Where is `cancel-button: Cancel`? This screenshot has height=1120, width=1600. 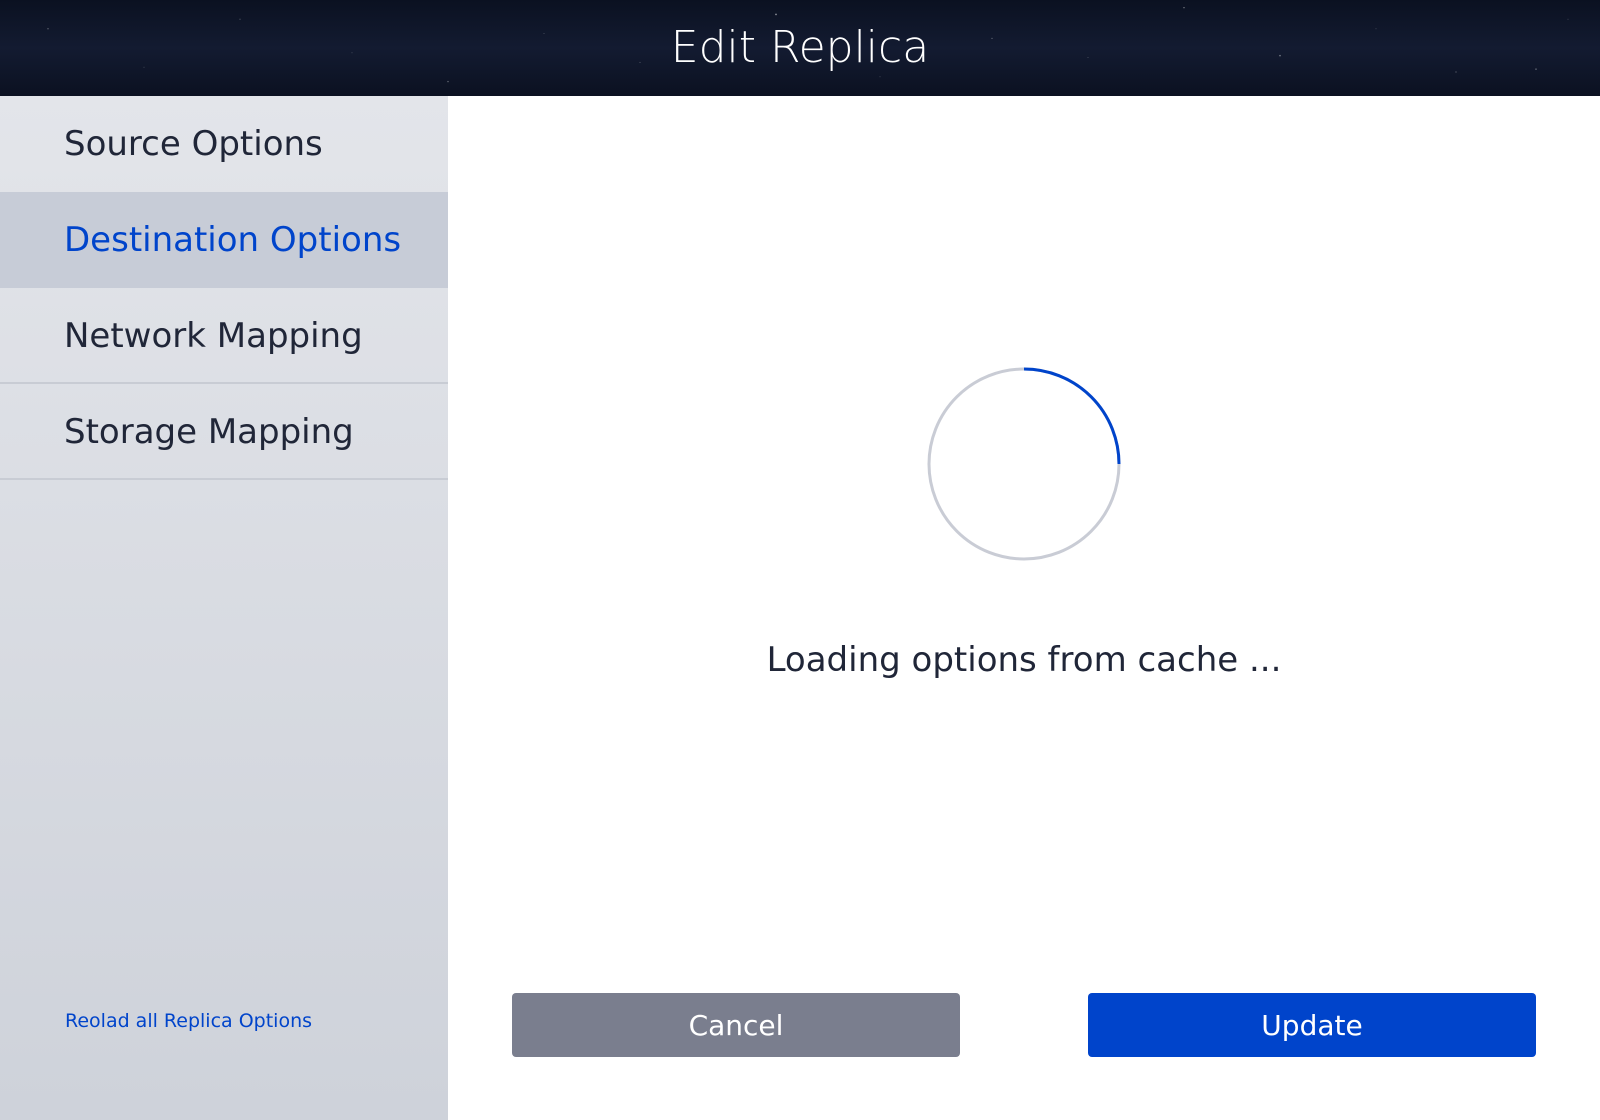 cancel-button: Cancel is located at coordinates (736, 1025).